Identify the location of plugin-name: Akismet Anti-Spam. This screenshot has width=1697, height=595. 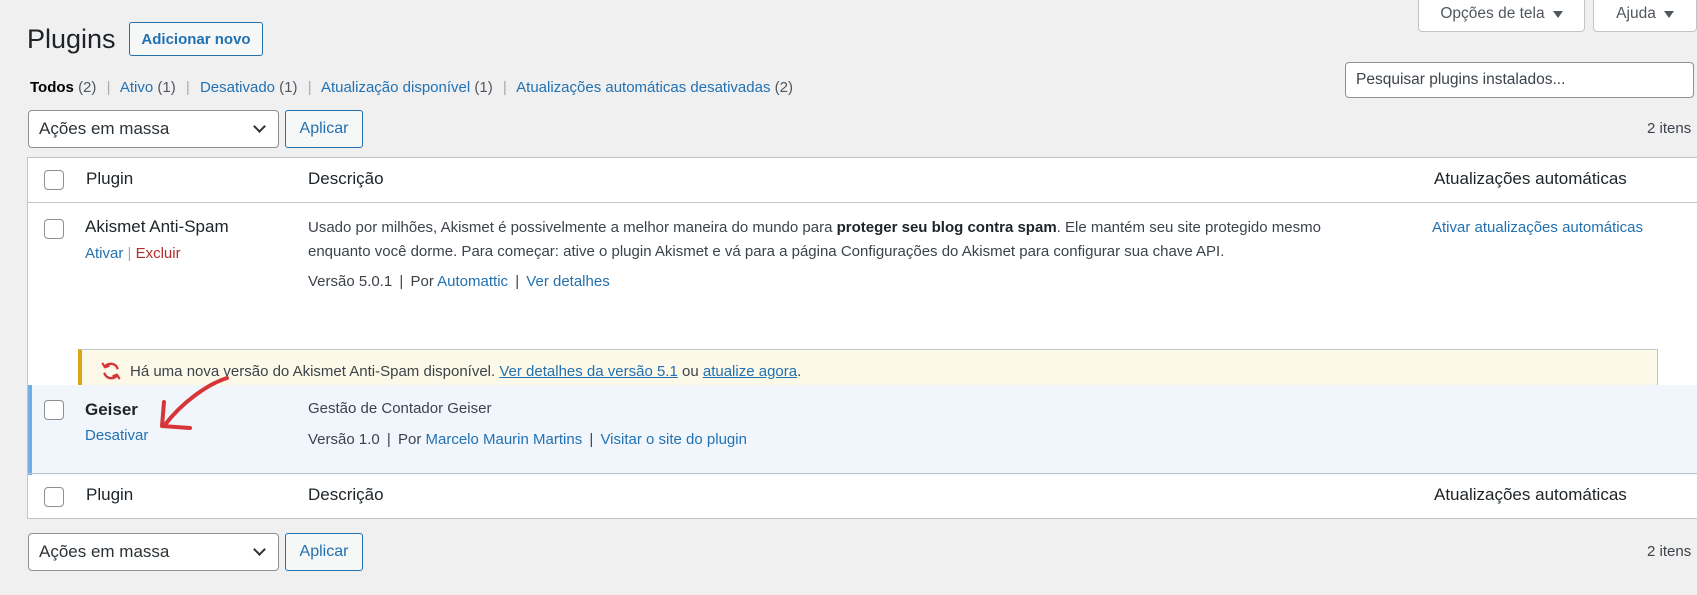
(157, 226).